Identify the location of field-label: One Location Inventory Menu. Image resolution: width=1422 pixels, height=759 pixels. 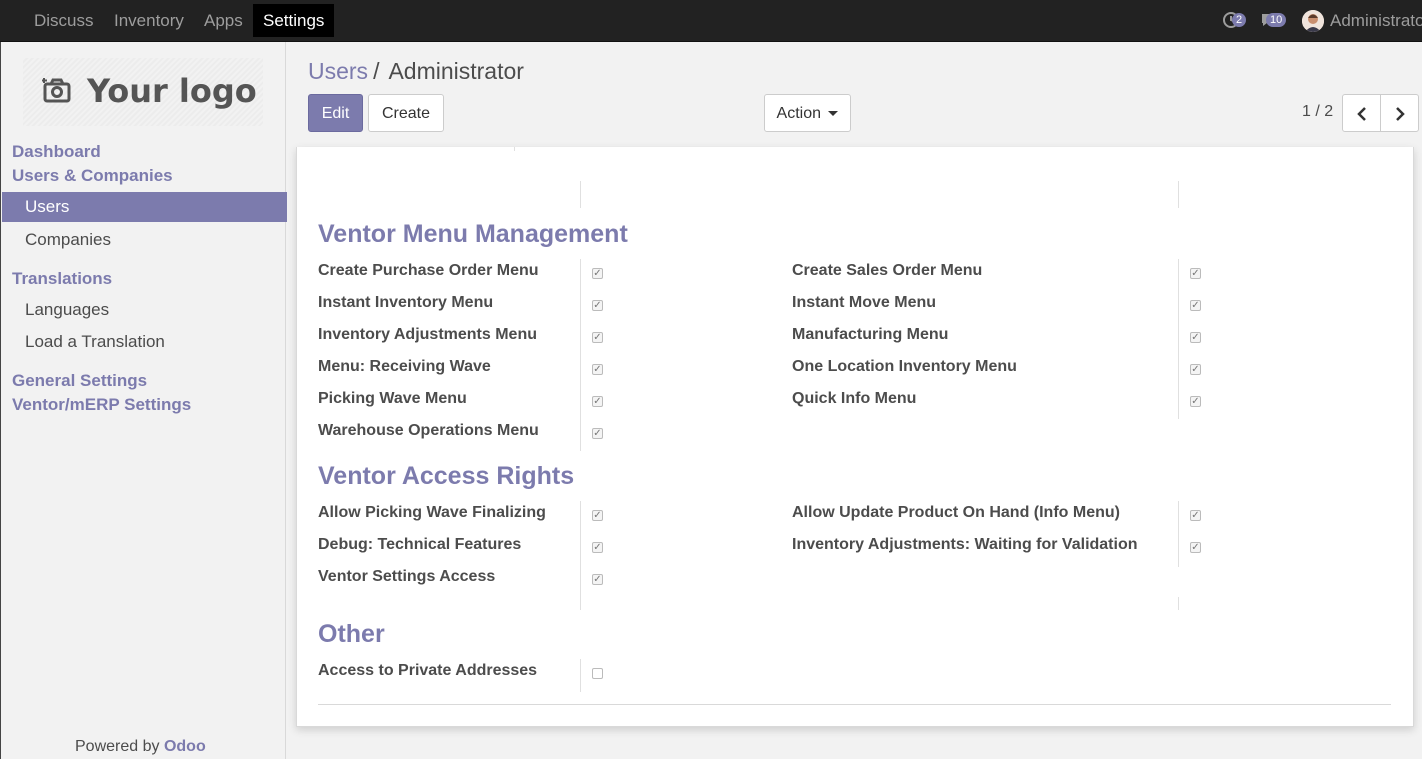
(904, 366).